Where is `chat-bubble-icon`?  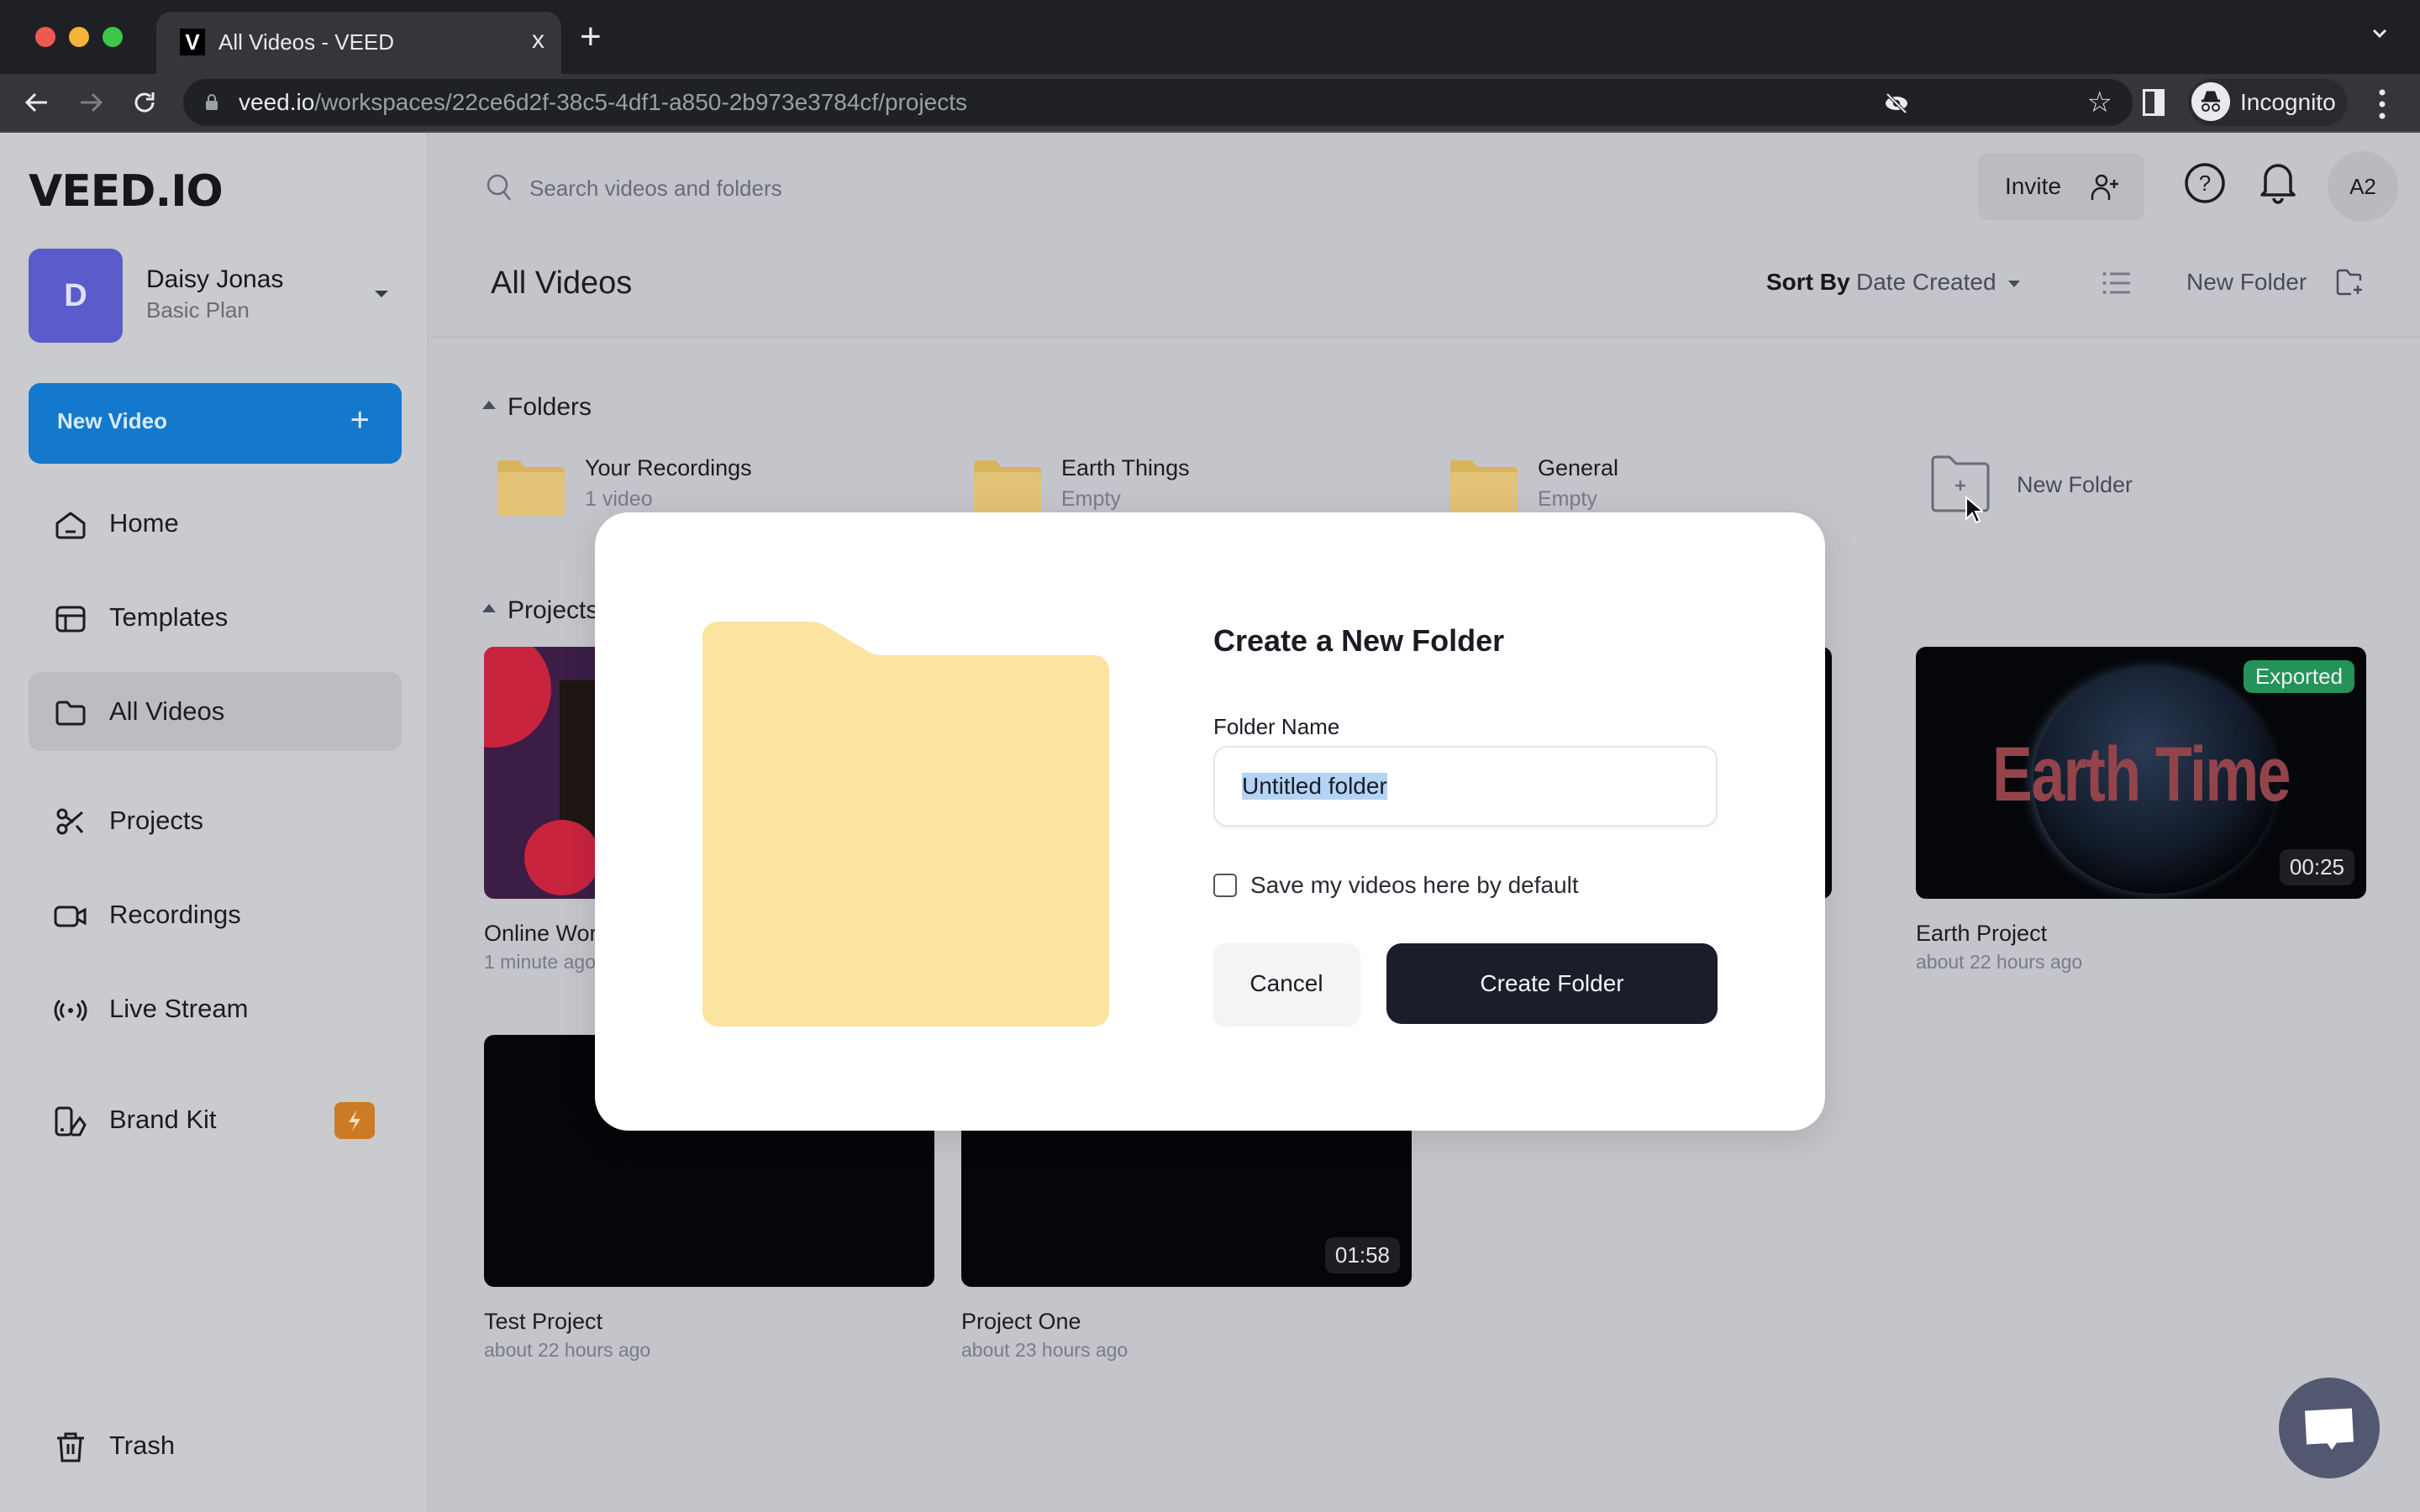 chat-bubble-icon is located at coordinates (2329, 1426).